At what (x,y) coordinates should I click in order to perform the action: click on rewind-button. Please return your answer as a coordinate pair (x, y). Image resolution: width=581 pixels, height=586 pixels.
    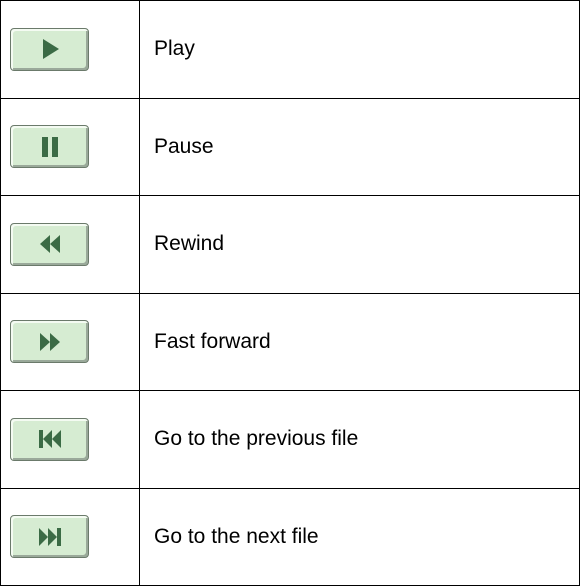
    Looking at the image, I should click on (49, 244).